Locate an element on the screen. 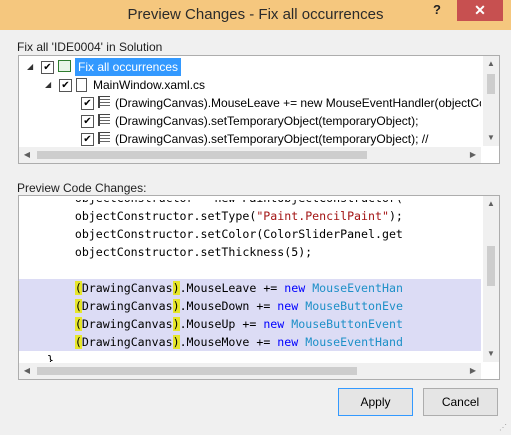 The height and width of the screenshot is (435, 511). tree-root-item: ◢ ✔ Fix all occurrences is located at coordinates (250, 67).